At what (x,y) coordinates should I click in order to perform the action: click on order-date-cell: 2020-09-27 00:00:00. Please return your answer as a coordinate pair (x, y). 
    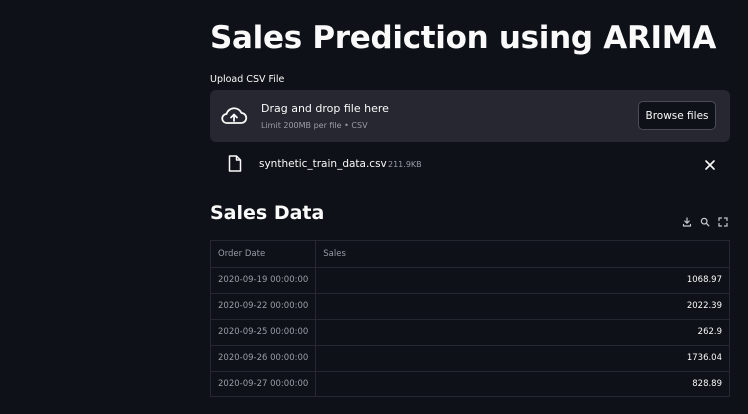
    Looking at the image, I should click on (264, 383).